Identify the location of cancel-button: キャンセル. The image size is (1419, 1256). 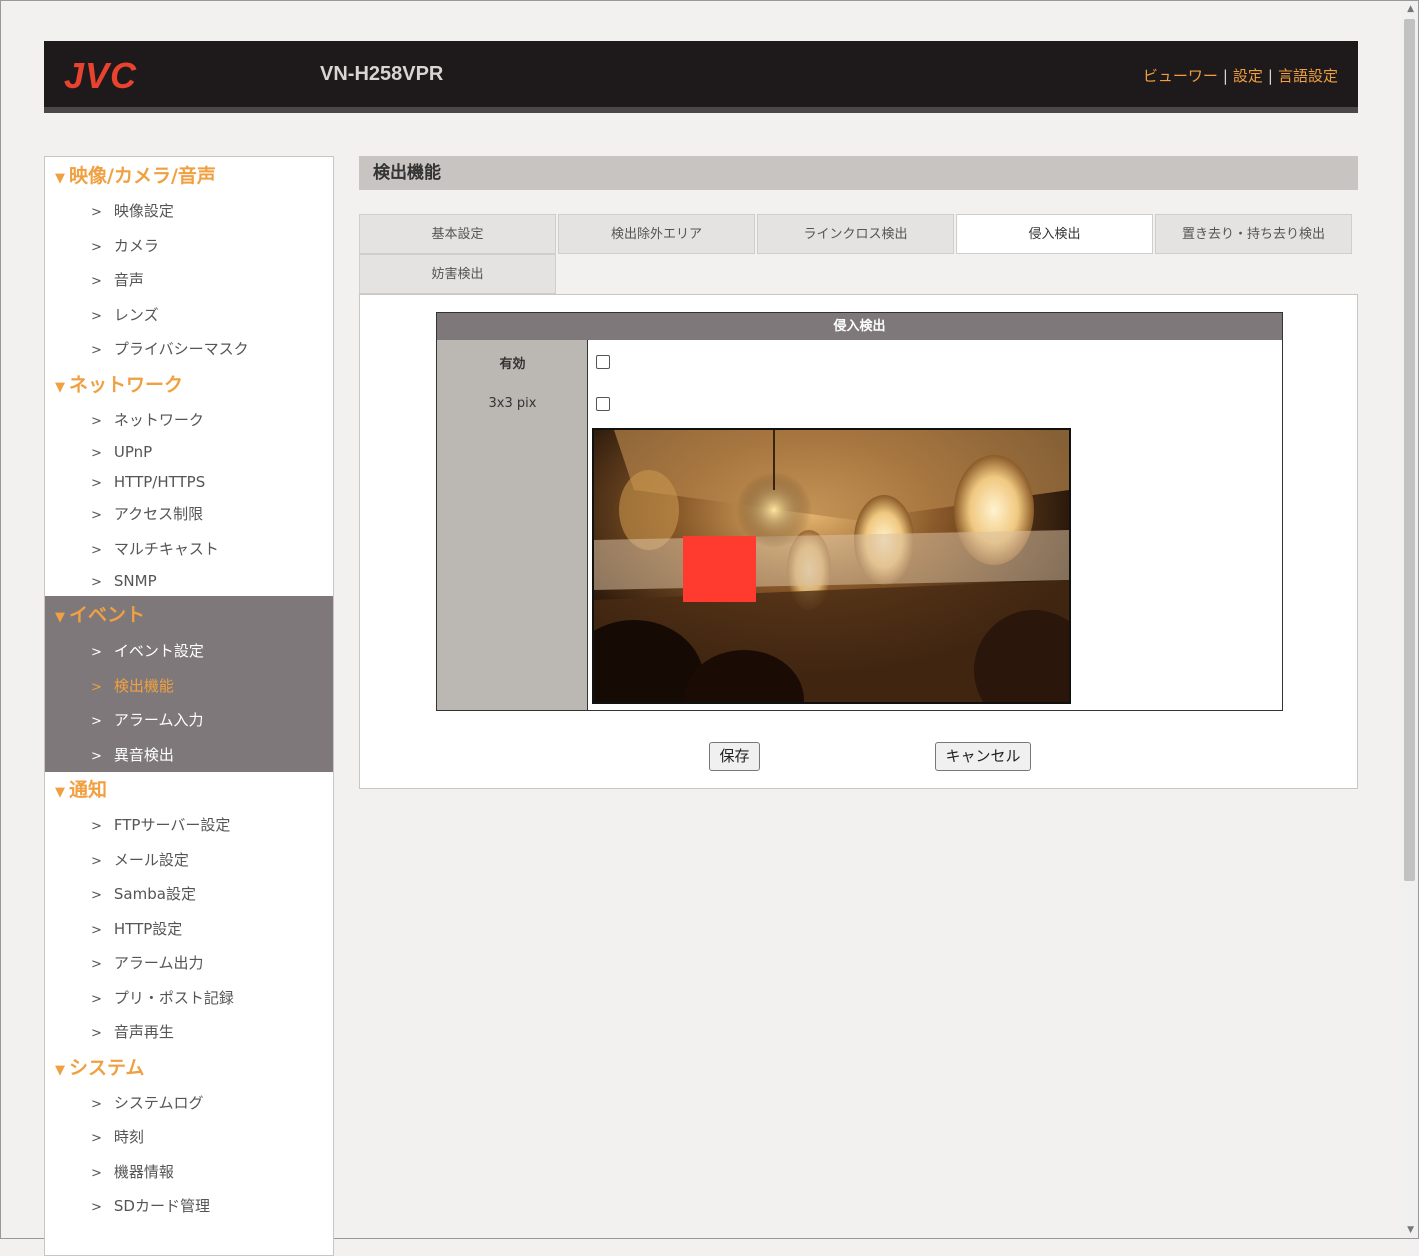
(983, 756).